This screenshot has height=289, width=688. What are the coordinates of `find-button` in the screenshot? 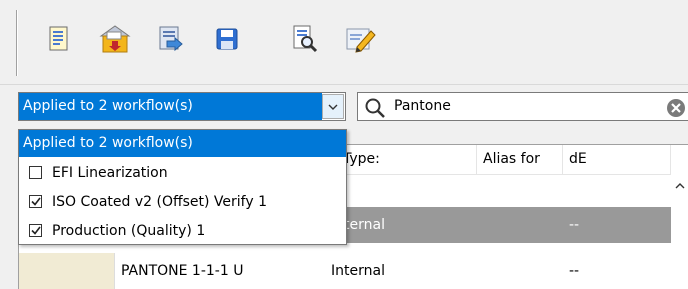 It's located at (305, 39).